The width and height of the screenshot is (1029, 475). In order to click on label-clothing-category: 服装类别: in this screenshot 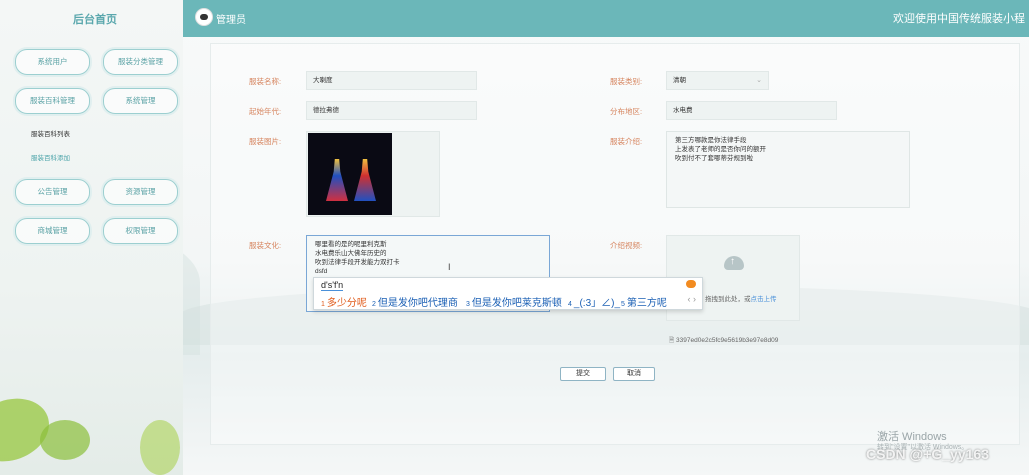, I will do `click(626, 81)`.